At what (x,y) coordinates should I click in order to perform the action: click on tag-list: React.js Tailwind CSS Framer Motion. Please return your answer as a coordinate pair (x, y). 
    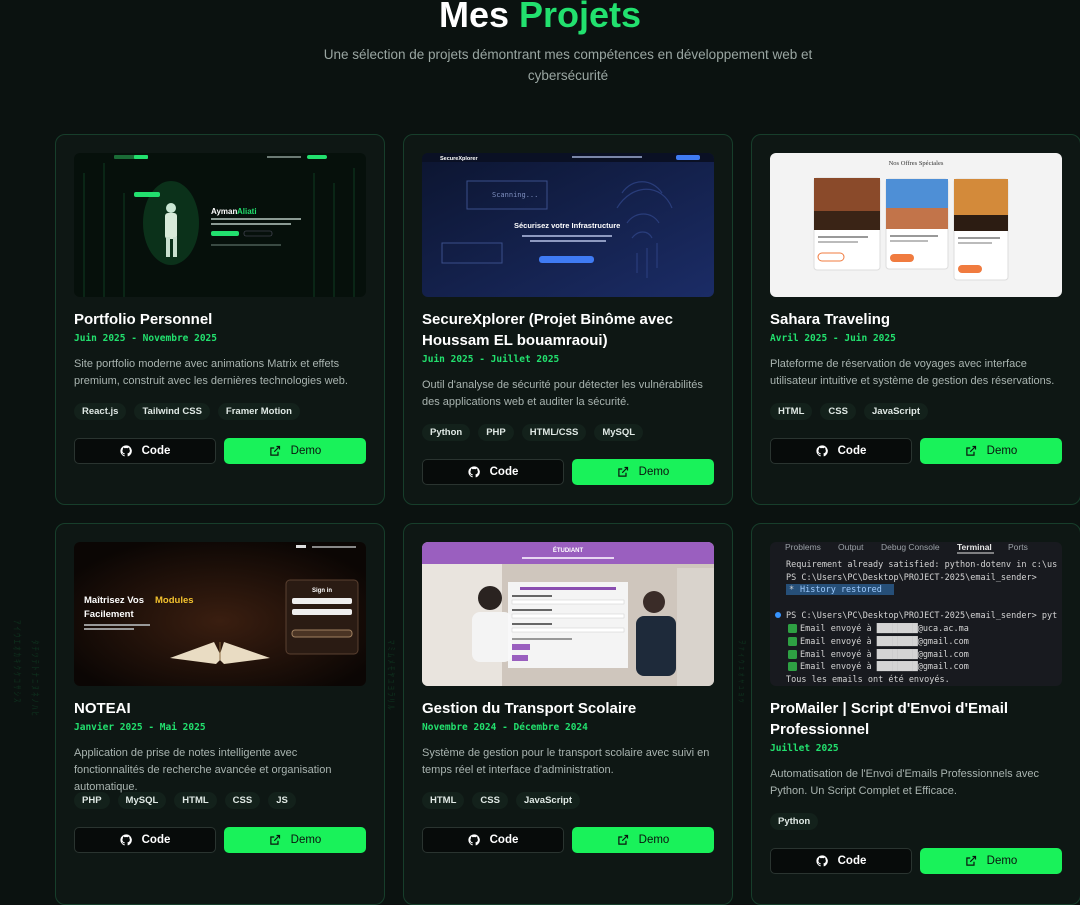
    Looking at the image, I should click on (187, 411).